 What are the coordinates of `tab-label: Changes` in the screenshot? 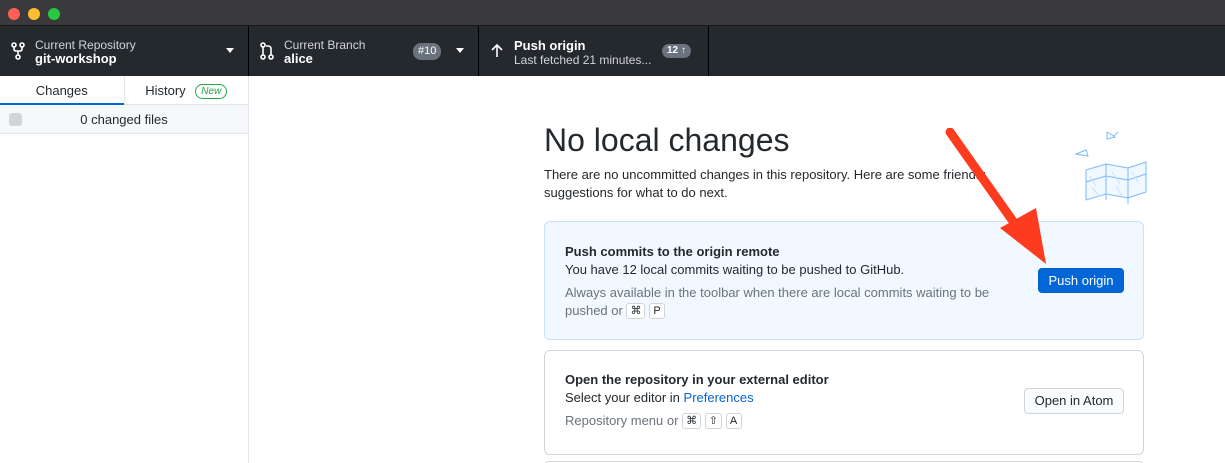 It's located at (61, 90).